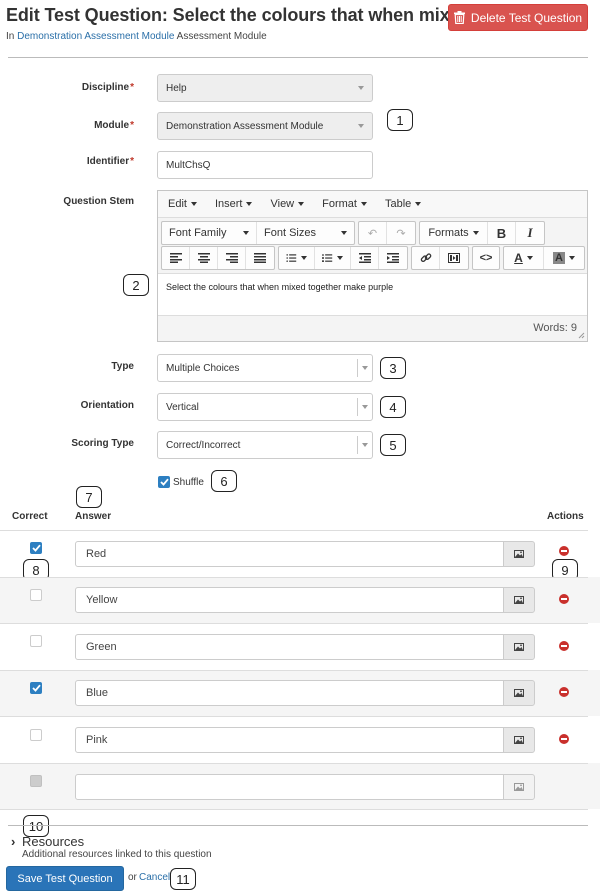 The width and height of the screenshot is (600, 893). What do you see at coordinates (95, 36) in the screenshot?
I see `breadcrumb-module-link: Demonstration Assessment Module` at bounding box center [95, 36].